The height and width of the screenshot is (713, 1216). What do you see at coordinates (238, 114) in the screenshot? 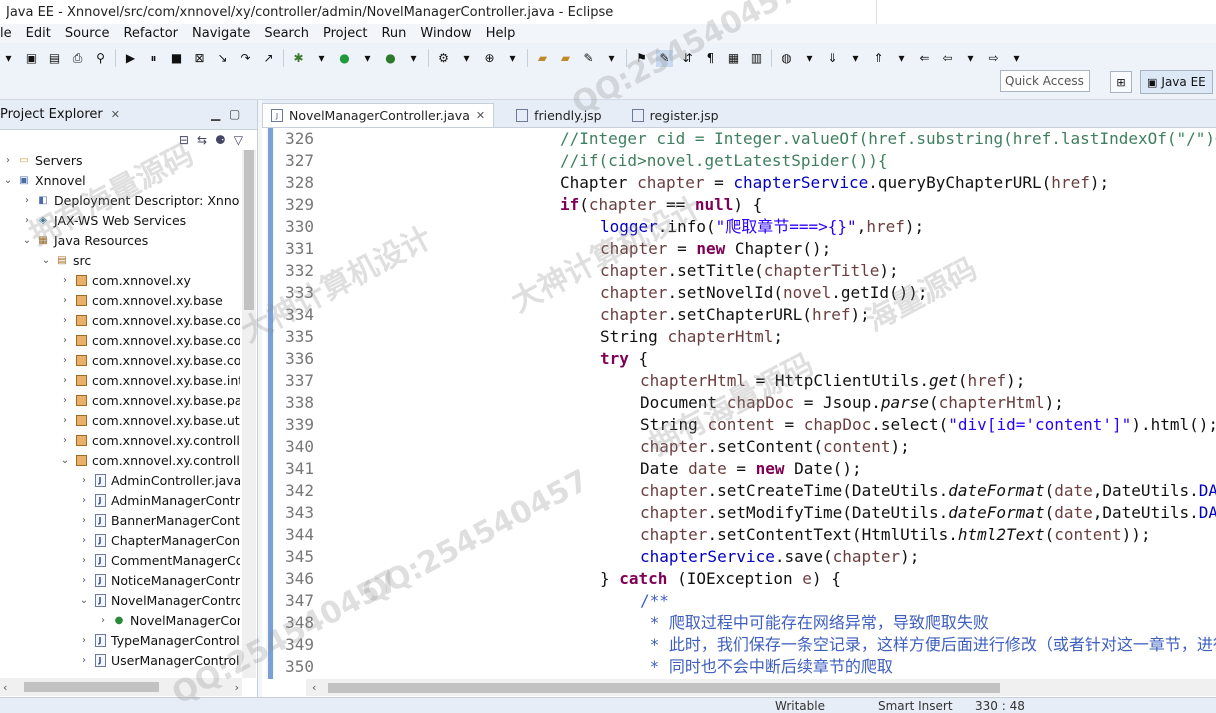
I see `maximize-icon: ▢` at bounding box center [238, 114].